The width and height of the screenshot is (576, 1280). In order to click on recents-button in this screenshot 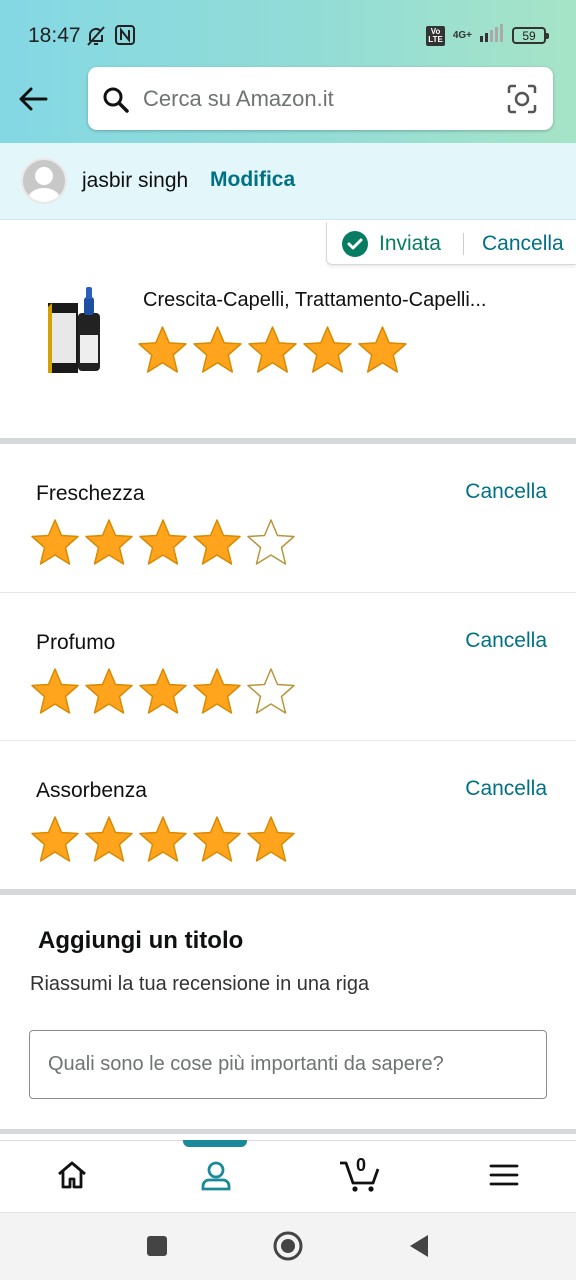, I will do `click(157, 1248)`.